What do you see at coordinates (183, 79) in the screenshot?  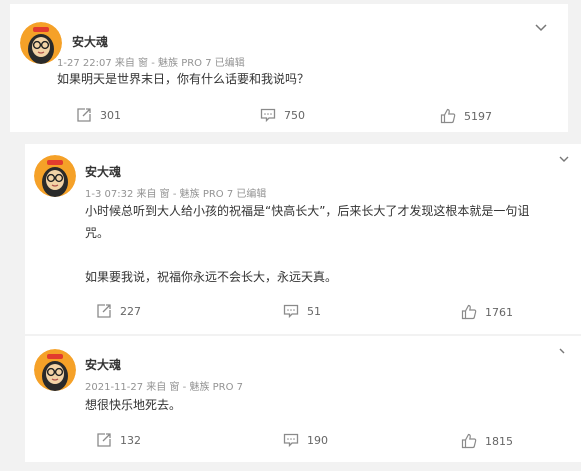 I see `content-line: 如果明天是世界末日，你有什么话要和我说吗？` at bounding box center [183, 79].